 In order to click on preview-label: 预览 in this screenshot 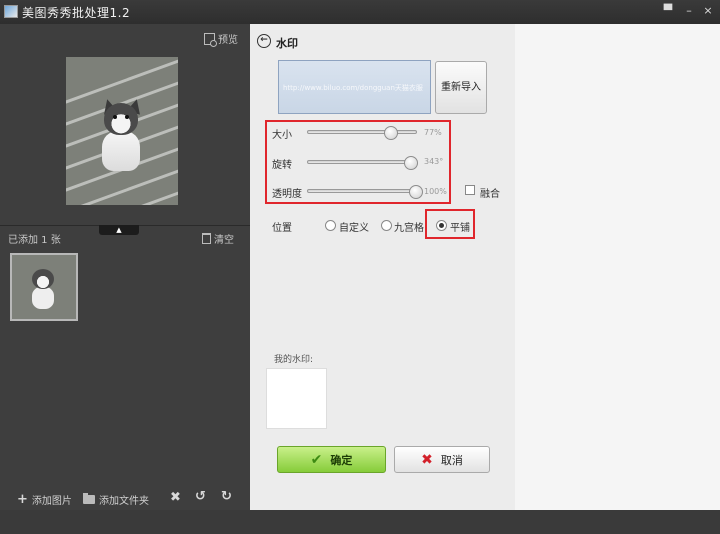, I will do `click(228, 40)`.